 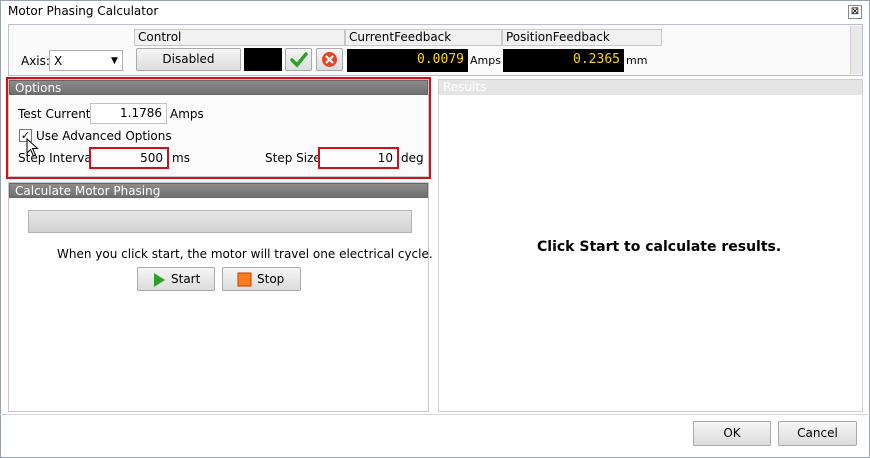 I want to click on current-feedback-value: 0.0079, so click(x=407, y=60).